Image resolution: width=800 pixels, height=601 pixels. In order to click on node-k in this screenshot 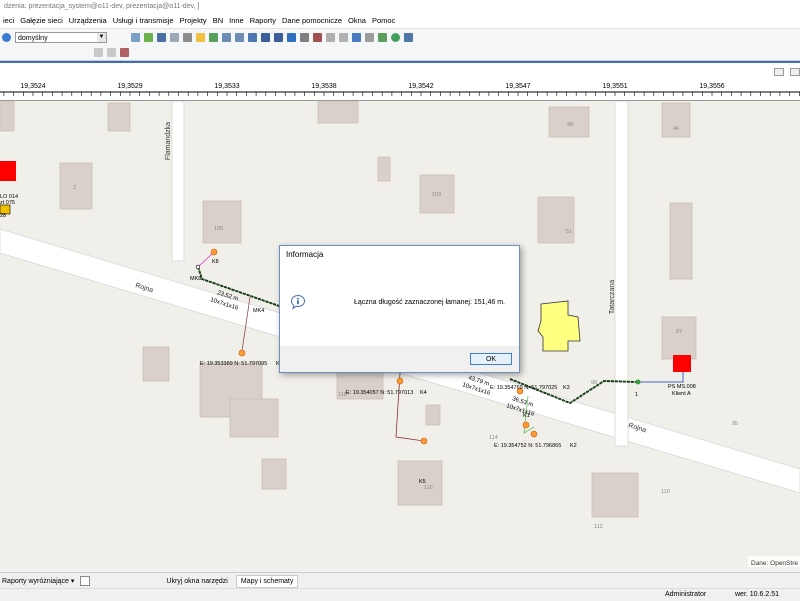, I will do `click(242, 353)`.